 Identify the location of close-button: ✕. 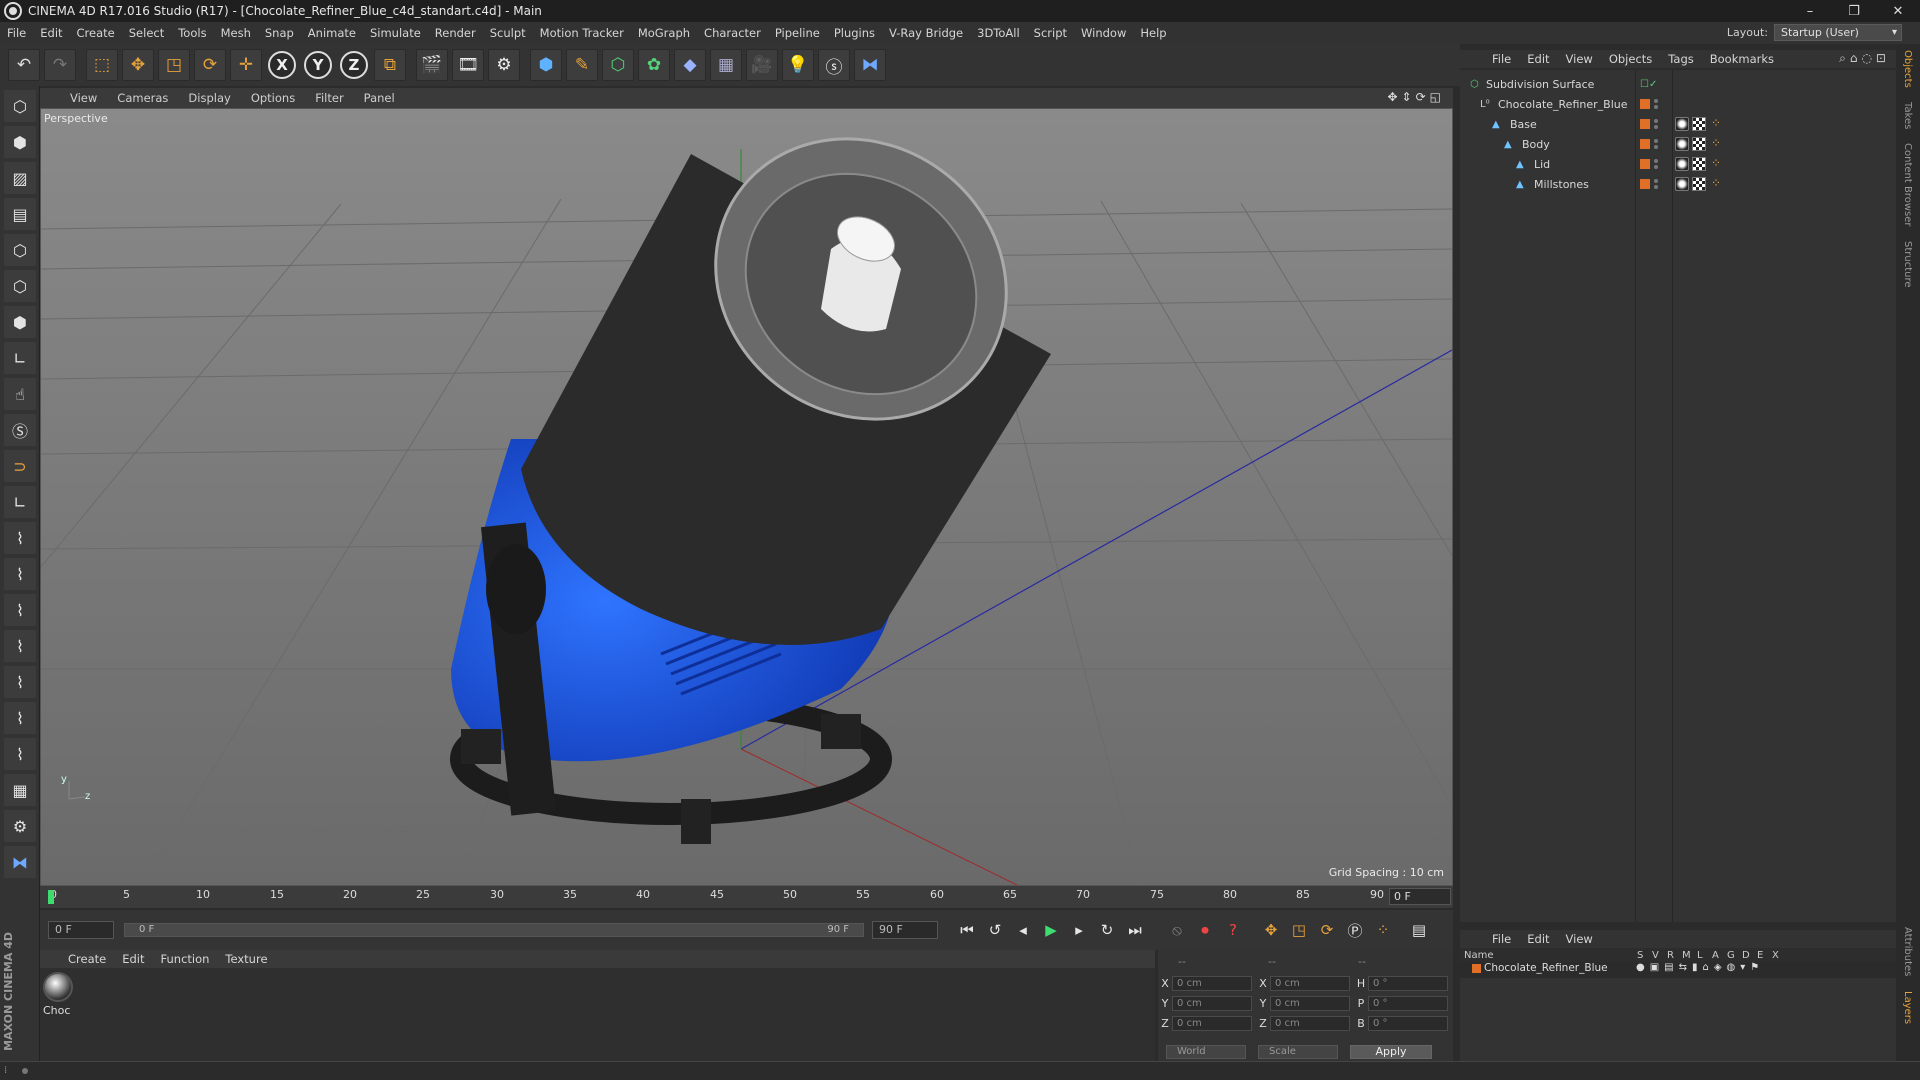
(1898, 11).